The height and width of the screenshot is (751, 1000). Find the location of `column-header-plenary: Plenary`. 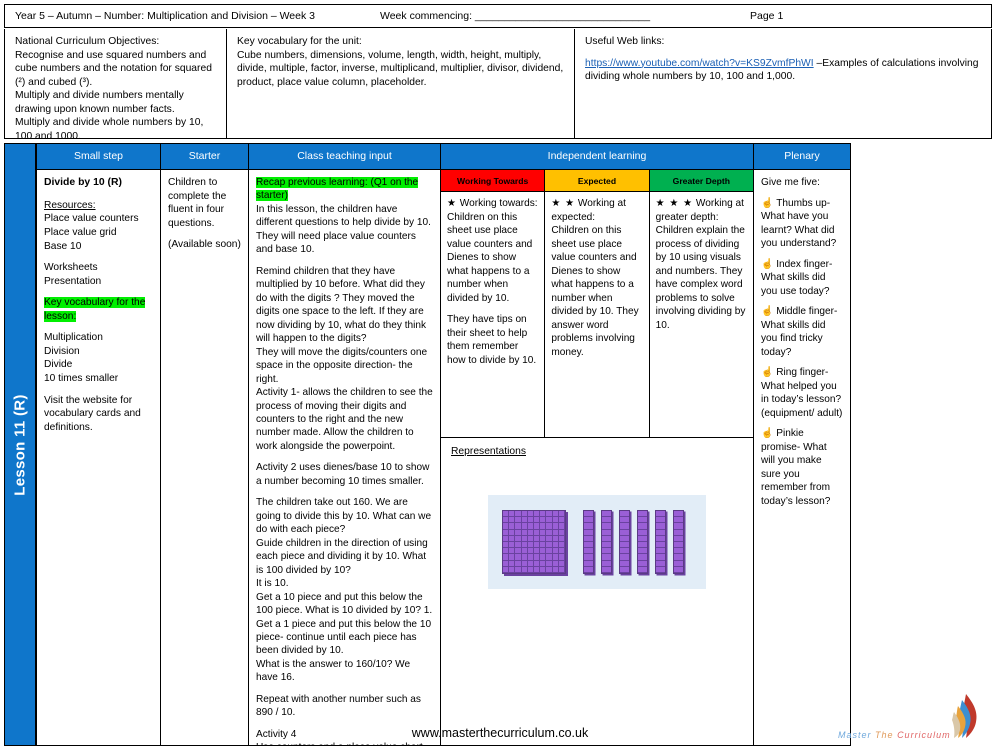

column-header-plenary: Plenary is located at coordinates (802, 157).